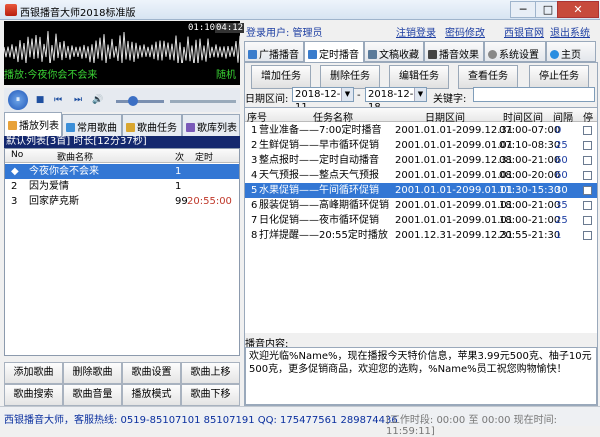  What do you see at coordinates (534, 94) in the screenshot?
I see `keyword-input` at bounding box center [534, 94].